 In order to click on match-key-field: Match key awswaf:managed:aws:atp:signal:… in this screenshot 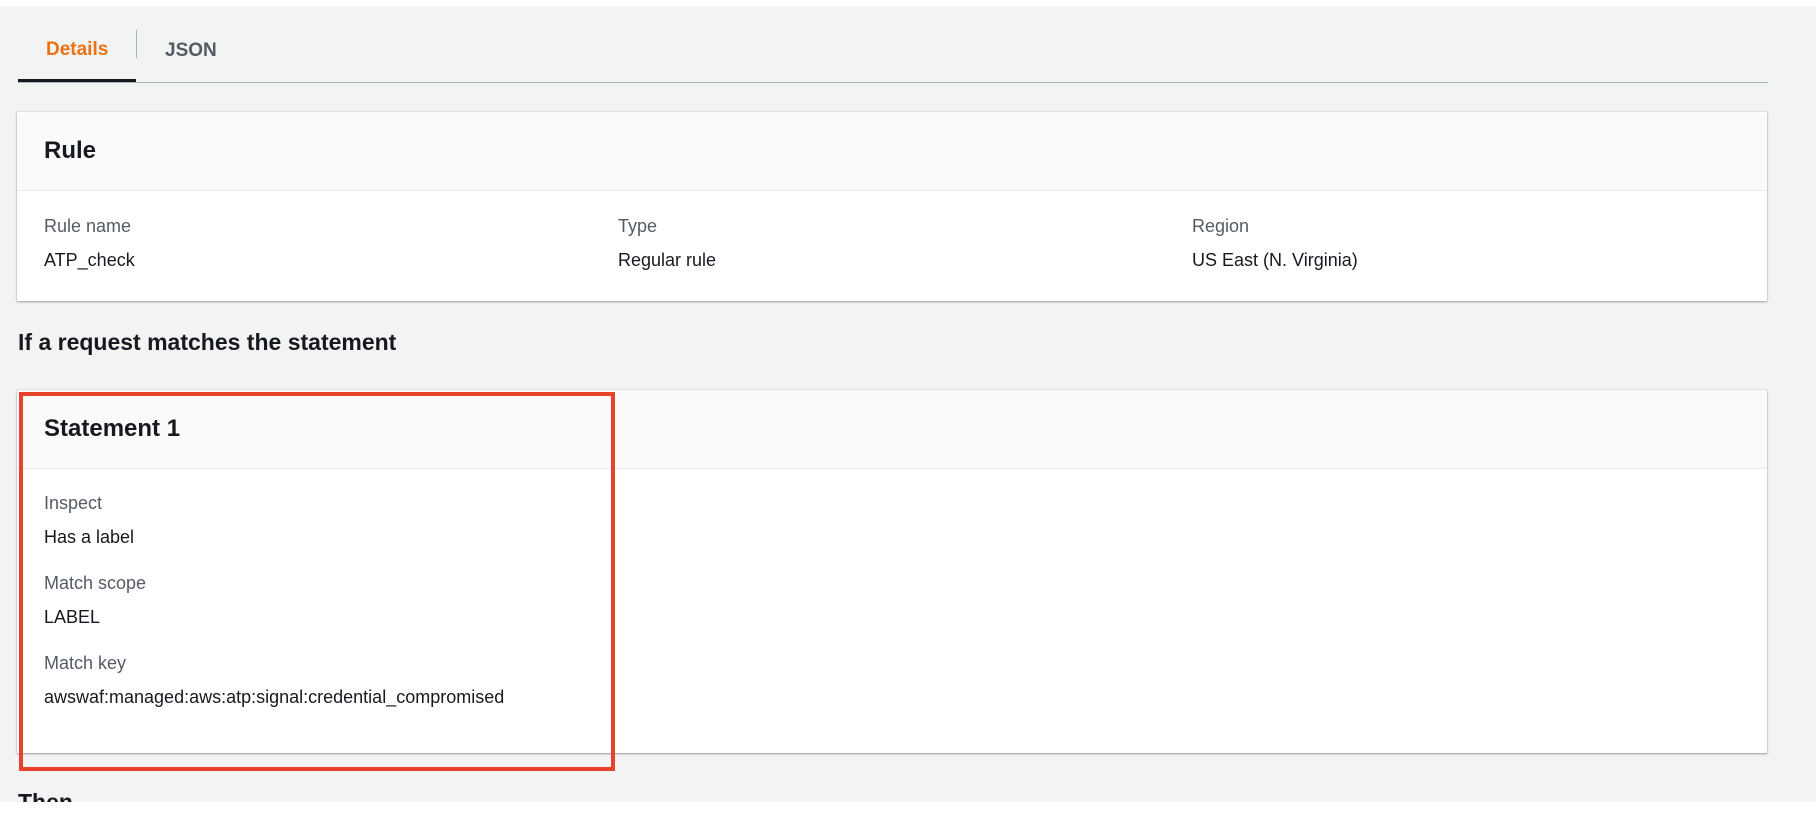, I will do `click(905, 680)`.